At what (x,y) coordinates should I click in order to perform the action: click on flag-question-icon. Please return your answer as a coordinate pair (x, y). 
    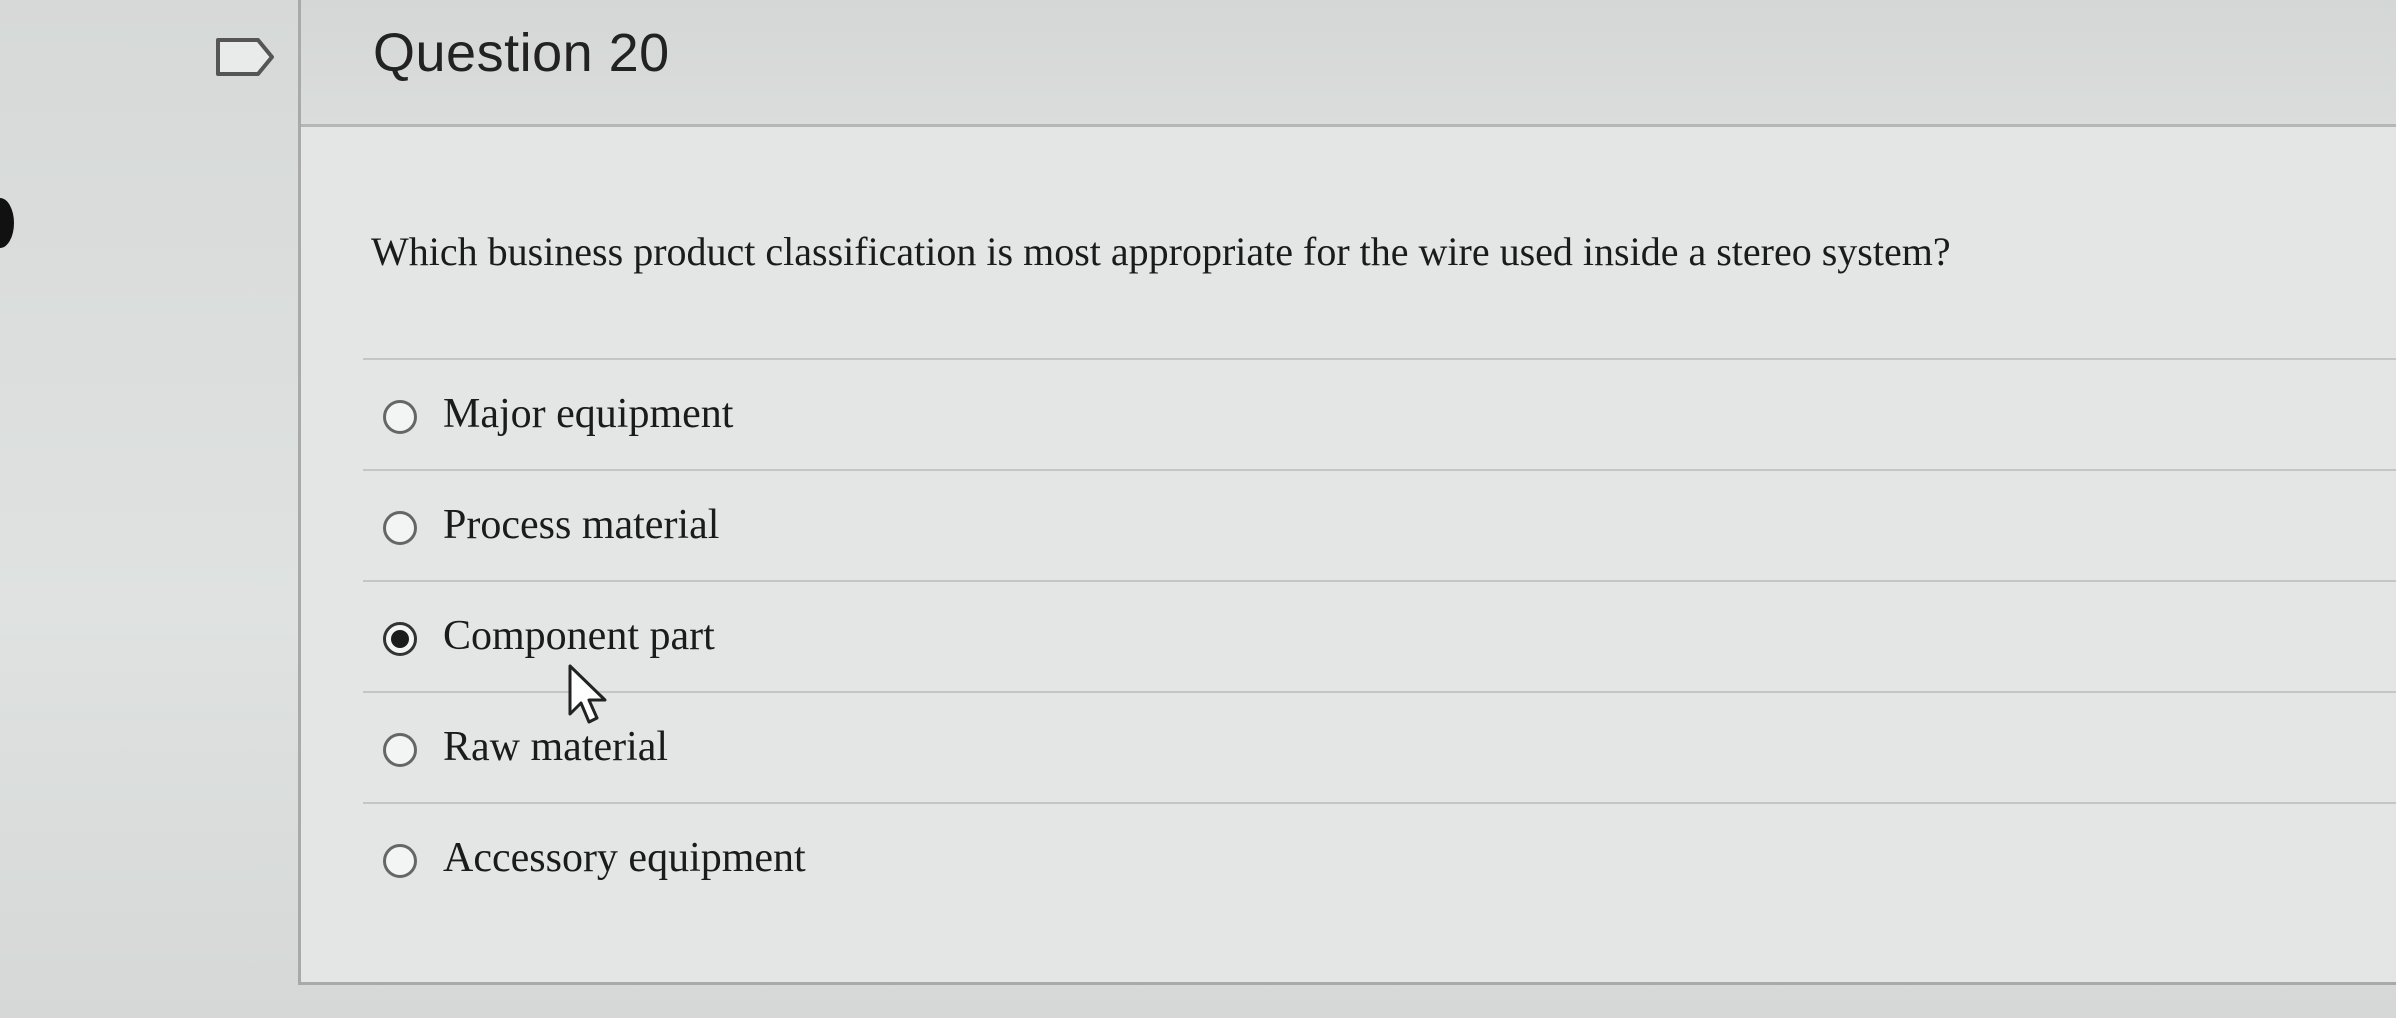
    Looking at the image, I should click on (245, 57).